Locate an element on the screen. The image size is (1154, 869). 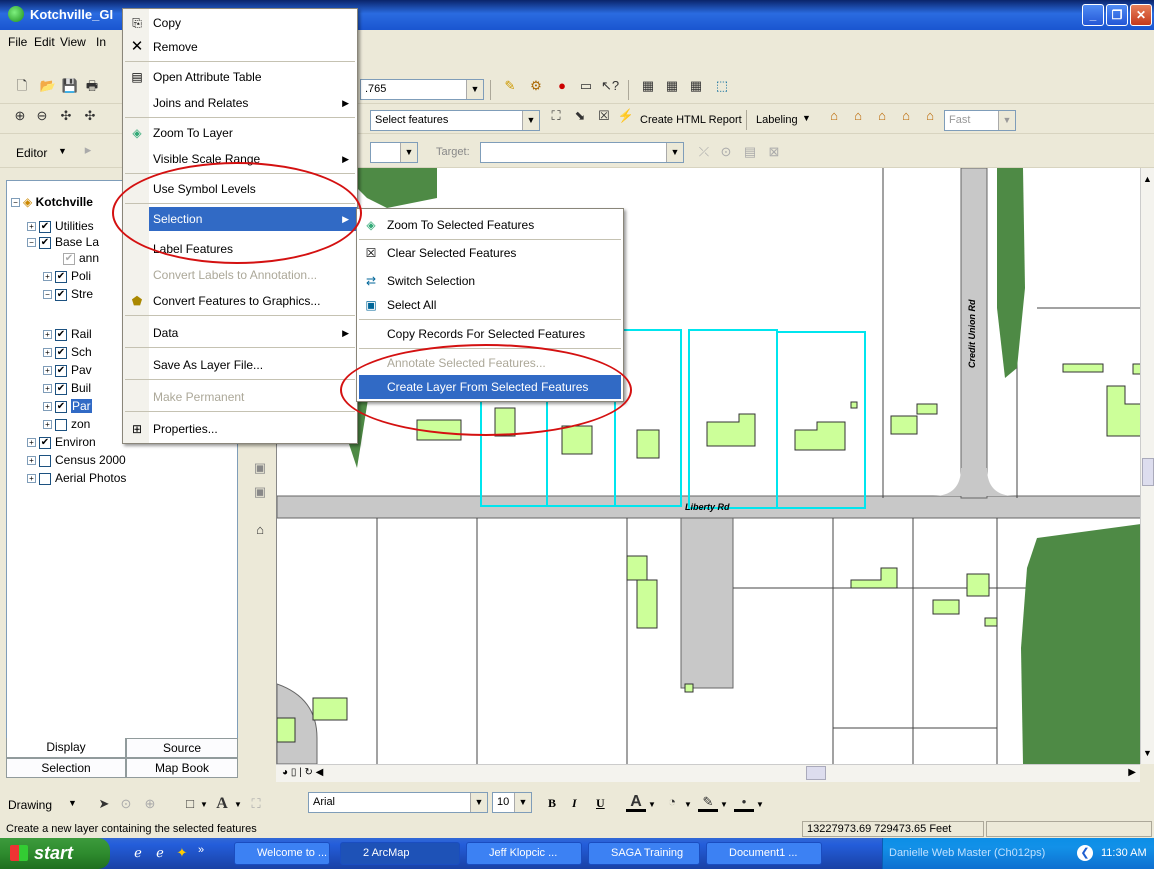
quicklaunch-icon: ✦ is located at coordinates (182, 853).